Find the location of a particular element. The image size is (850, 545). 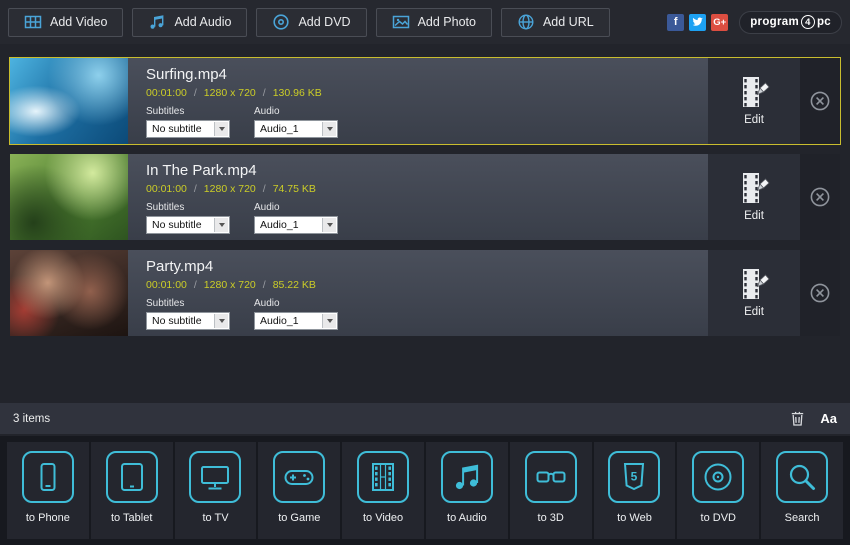

facebook-glyph: f is located at coordinates (675, 22).